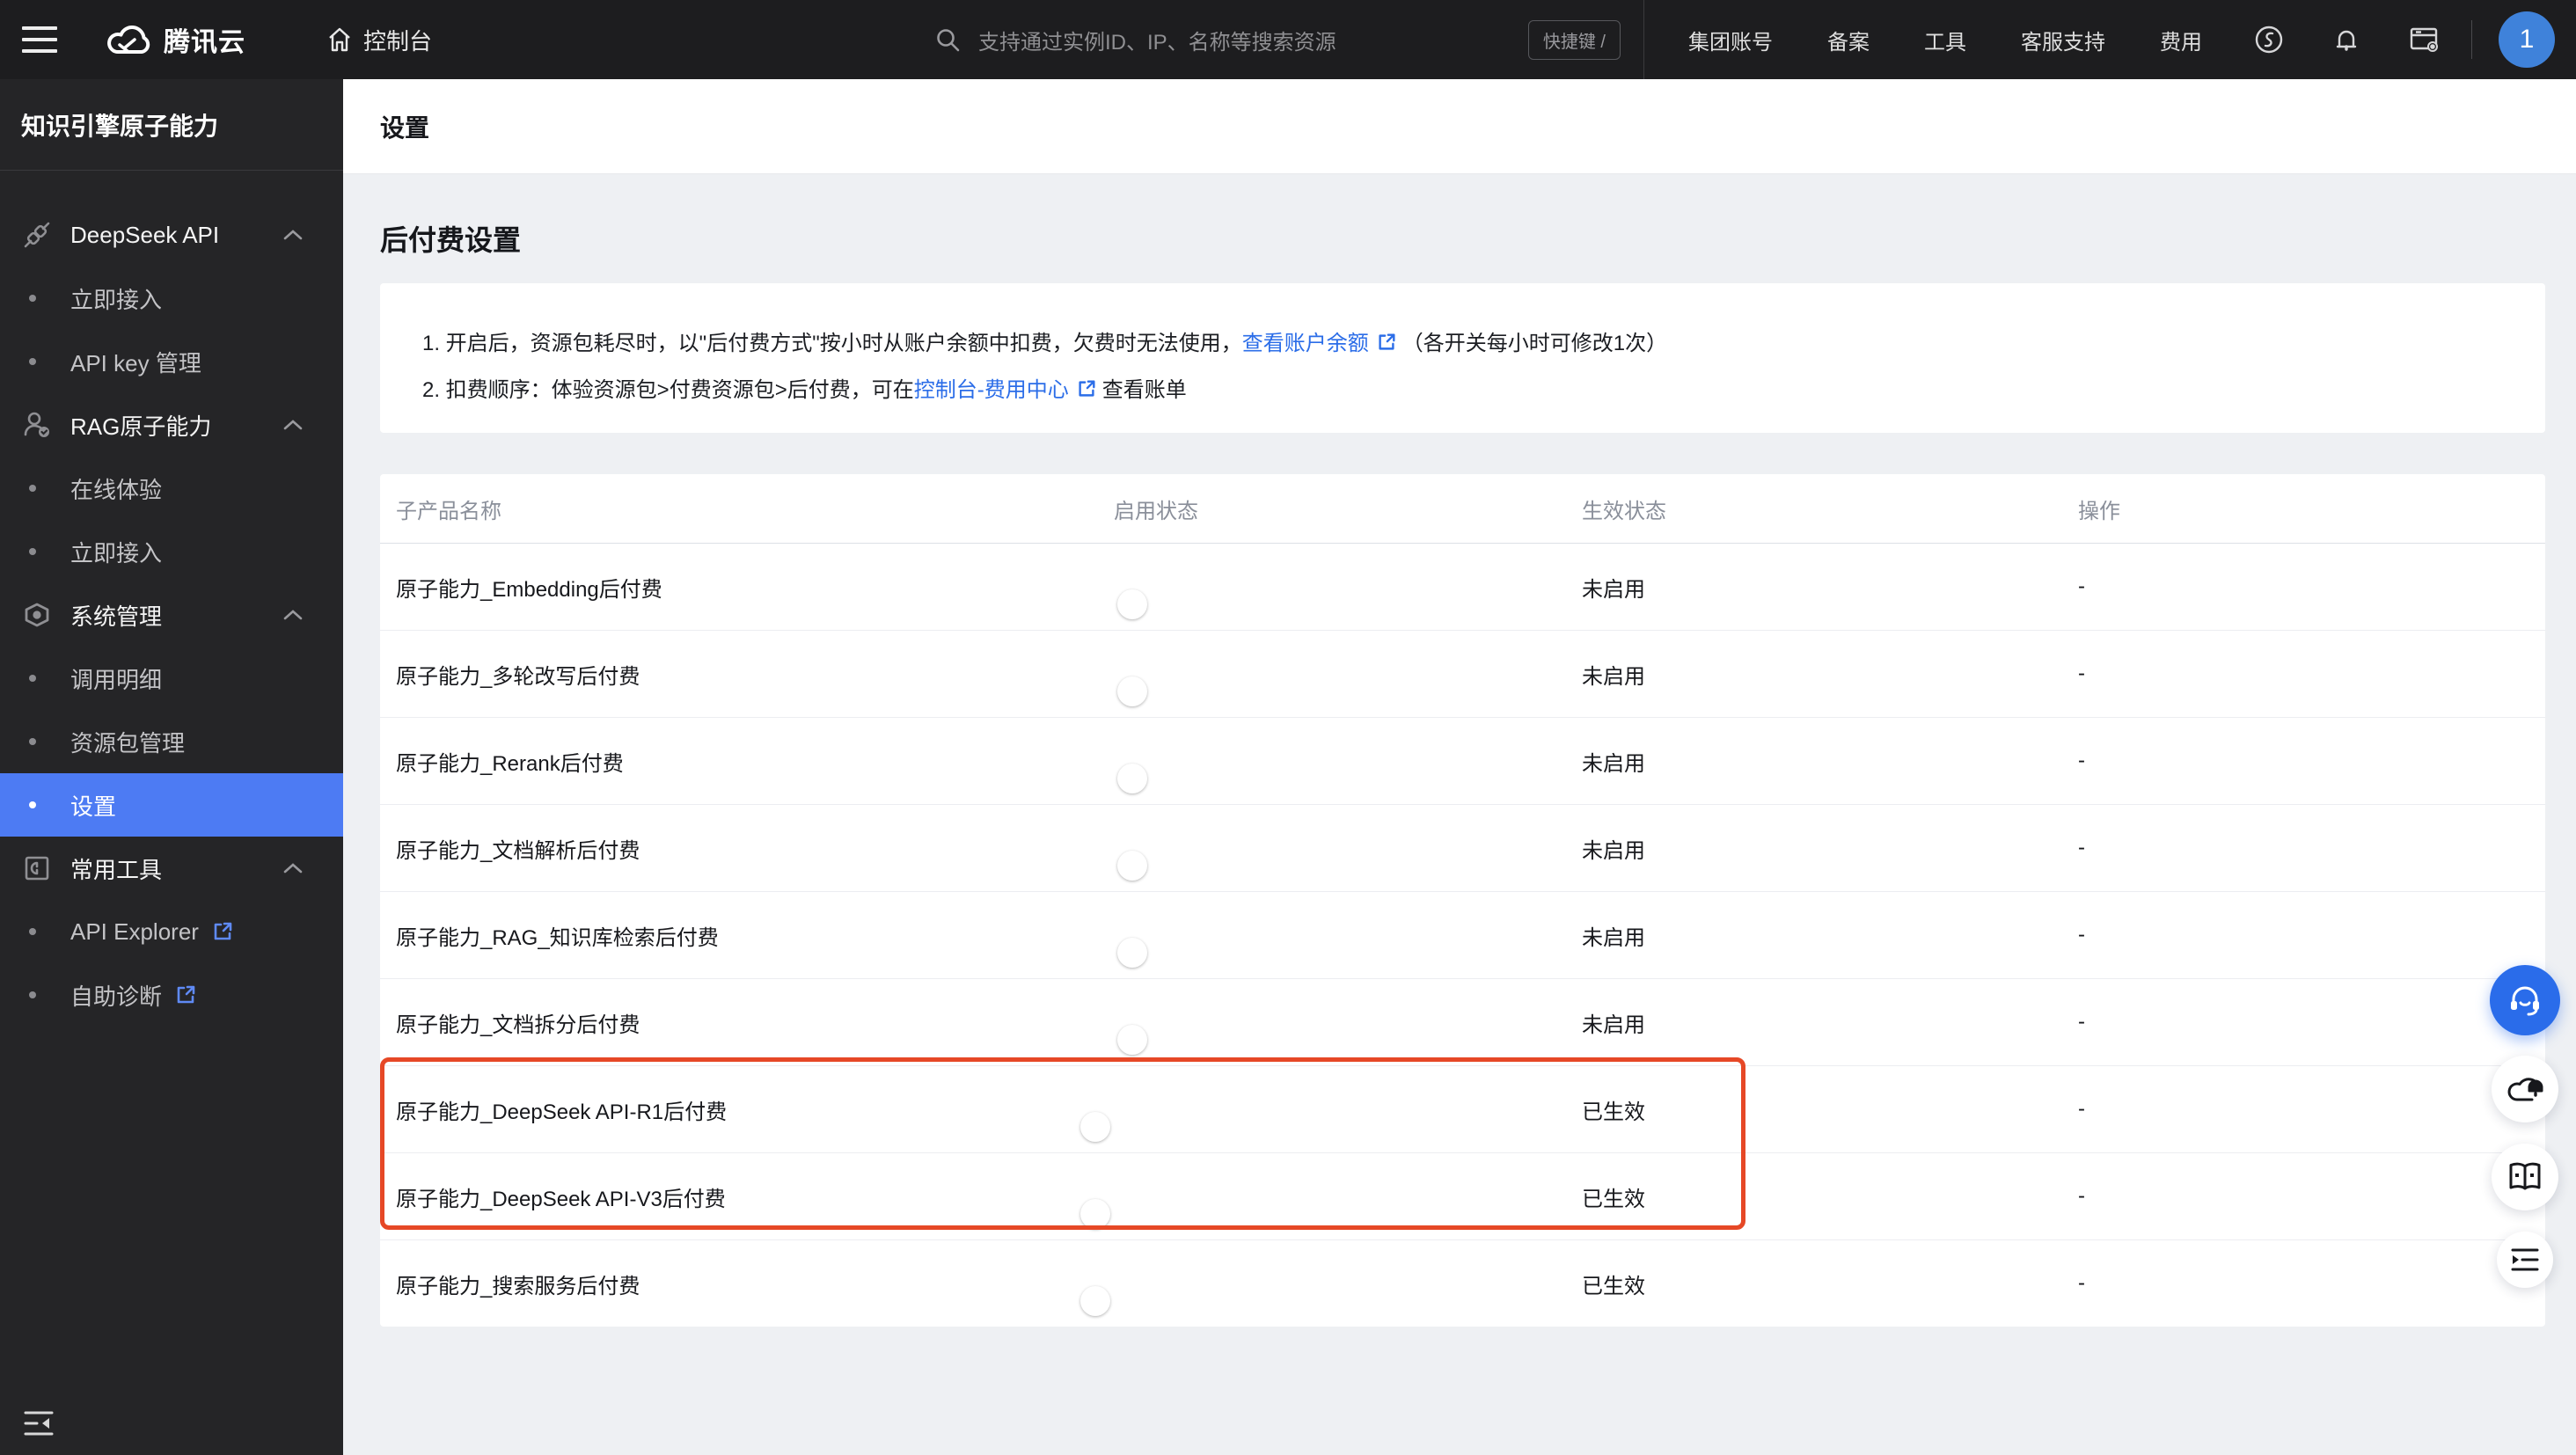  Describe the element at coordinates (37, 235) in the screenshot. I see `plug-icon` at that location.